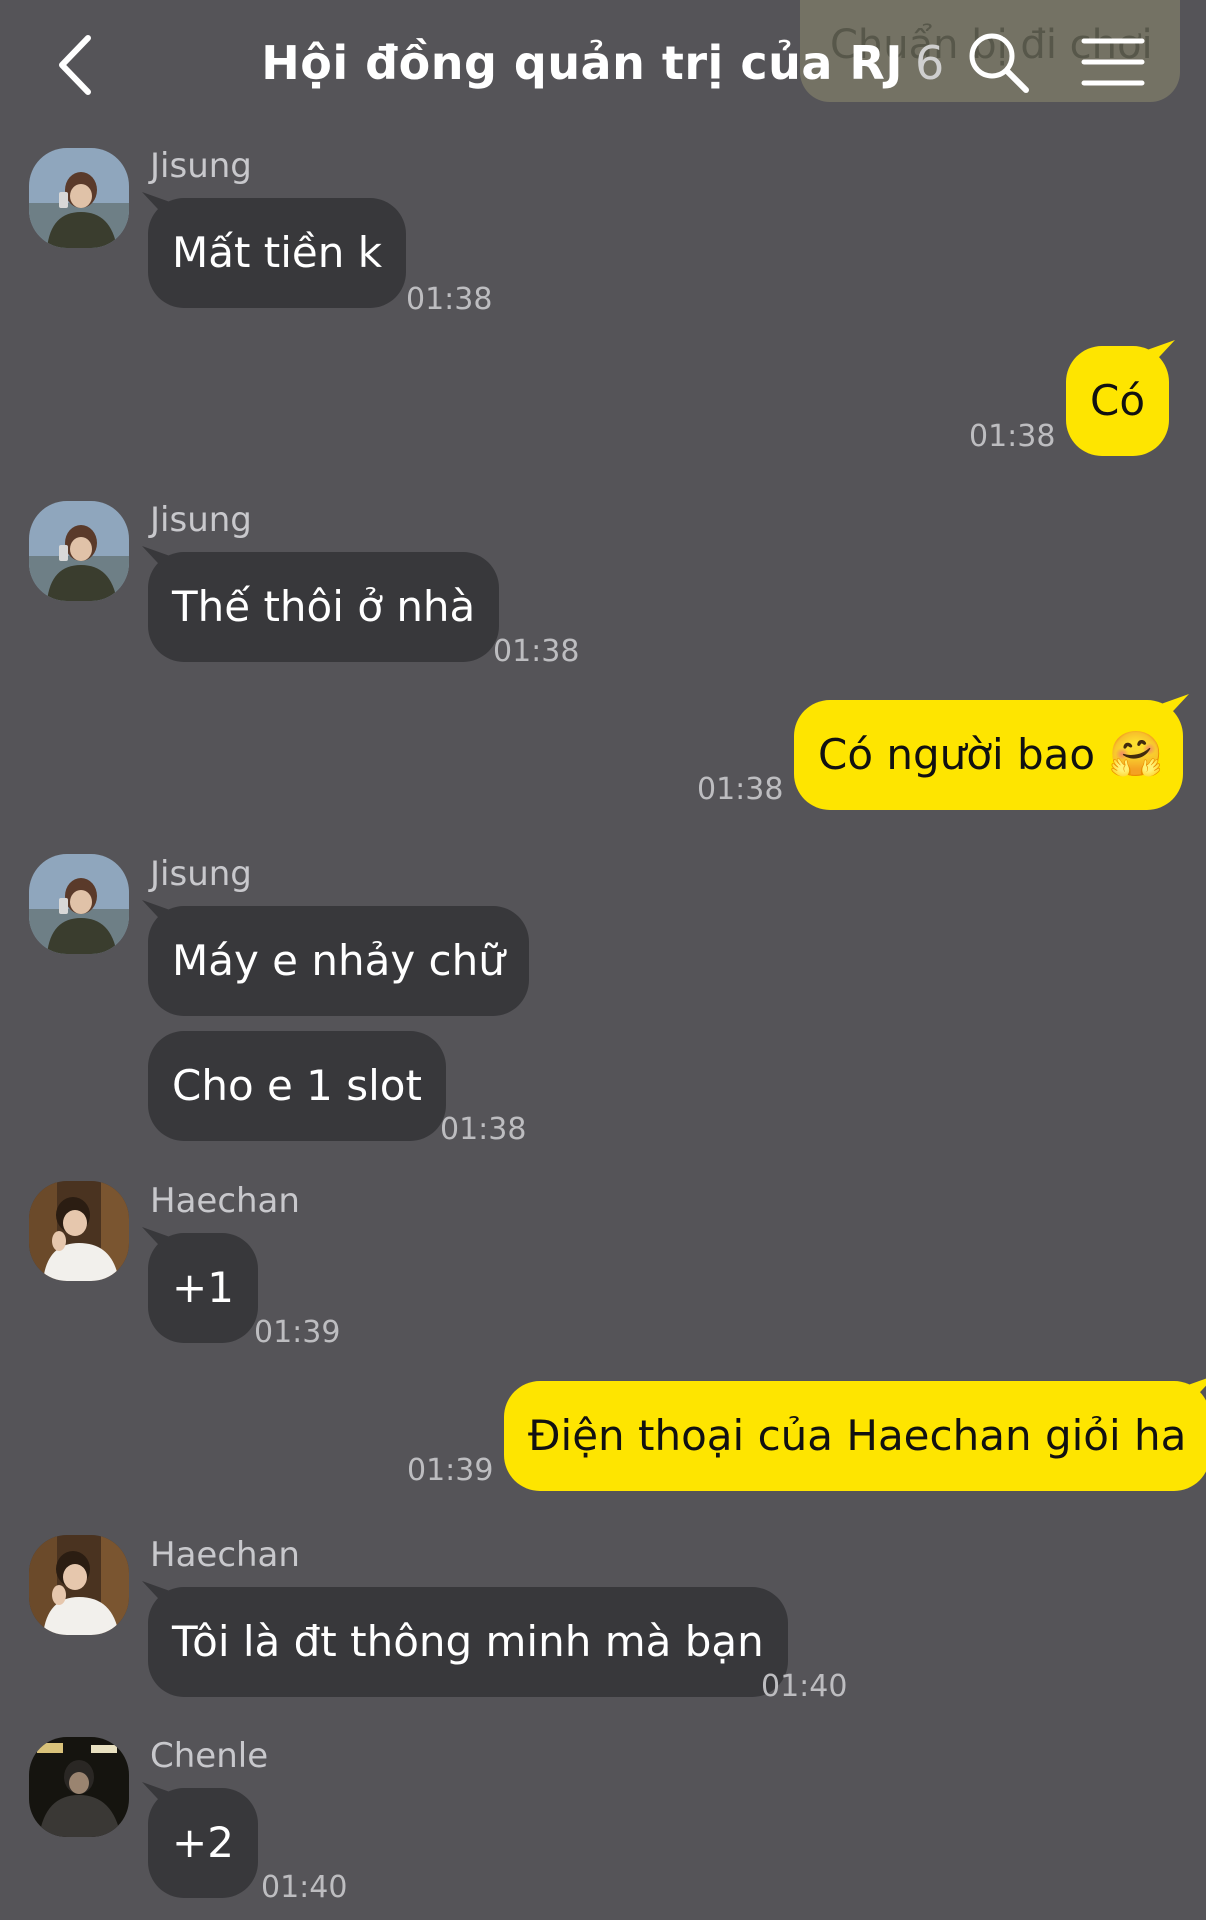  Describe the element at coordinates (209, 1756) in the screenshot. I see `sender-name: Chenle` at that location.